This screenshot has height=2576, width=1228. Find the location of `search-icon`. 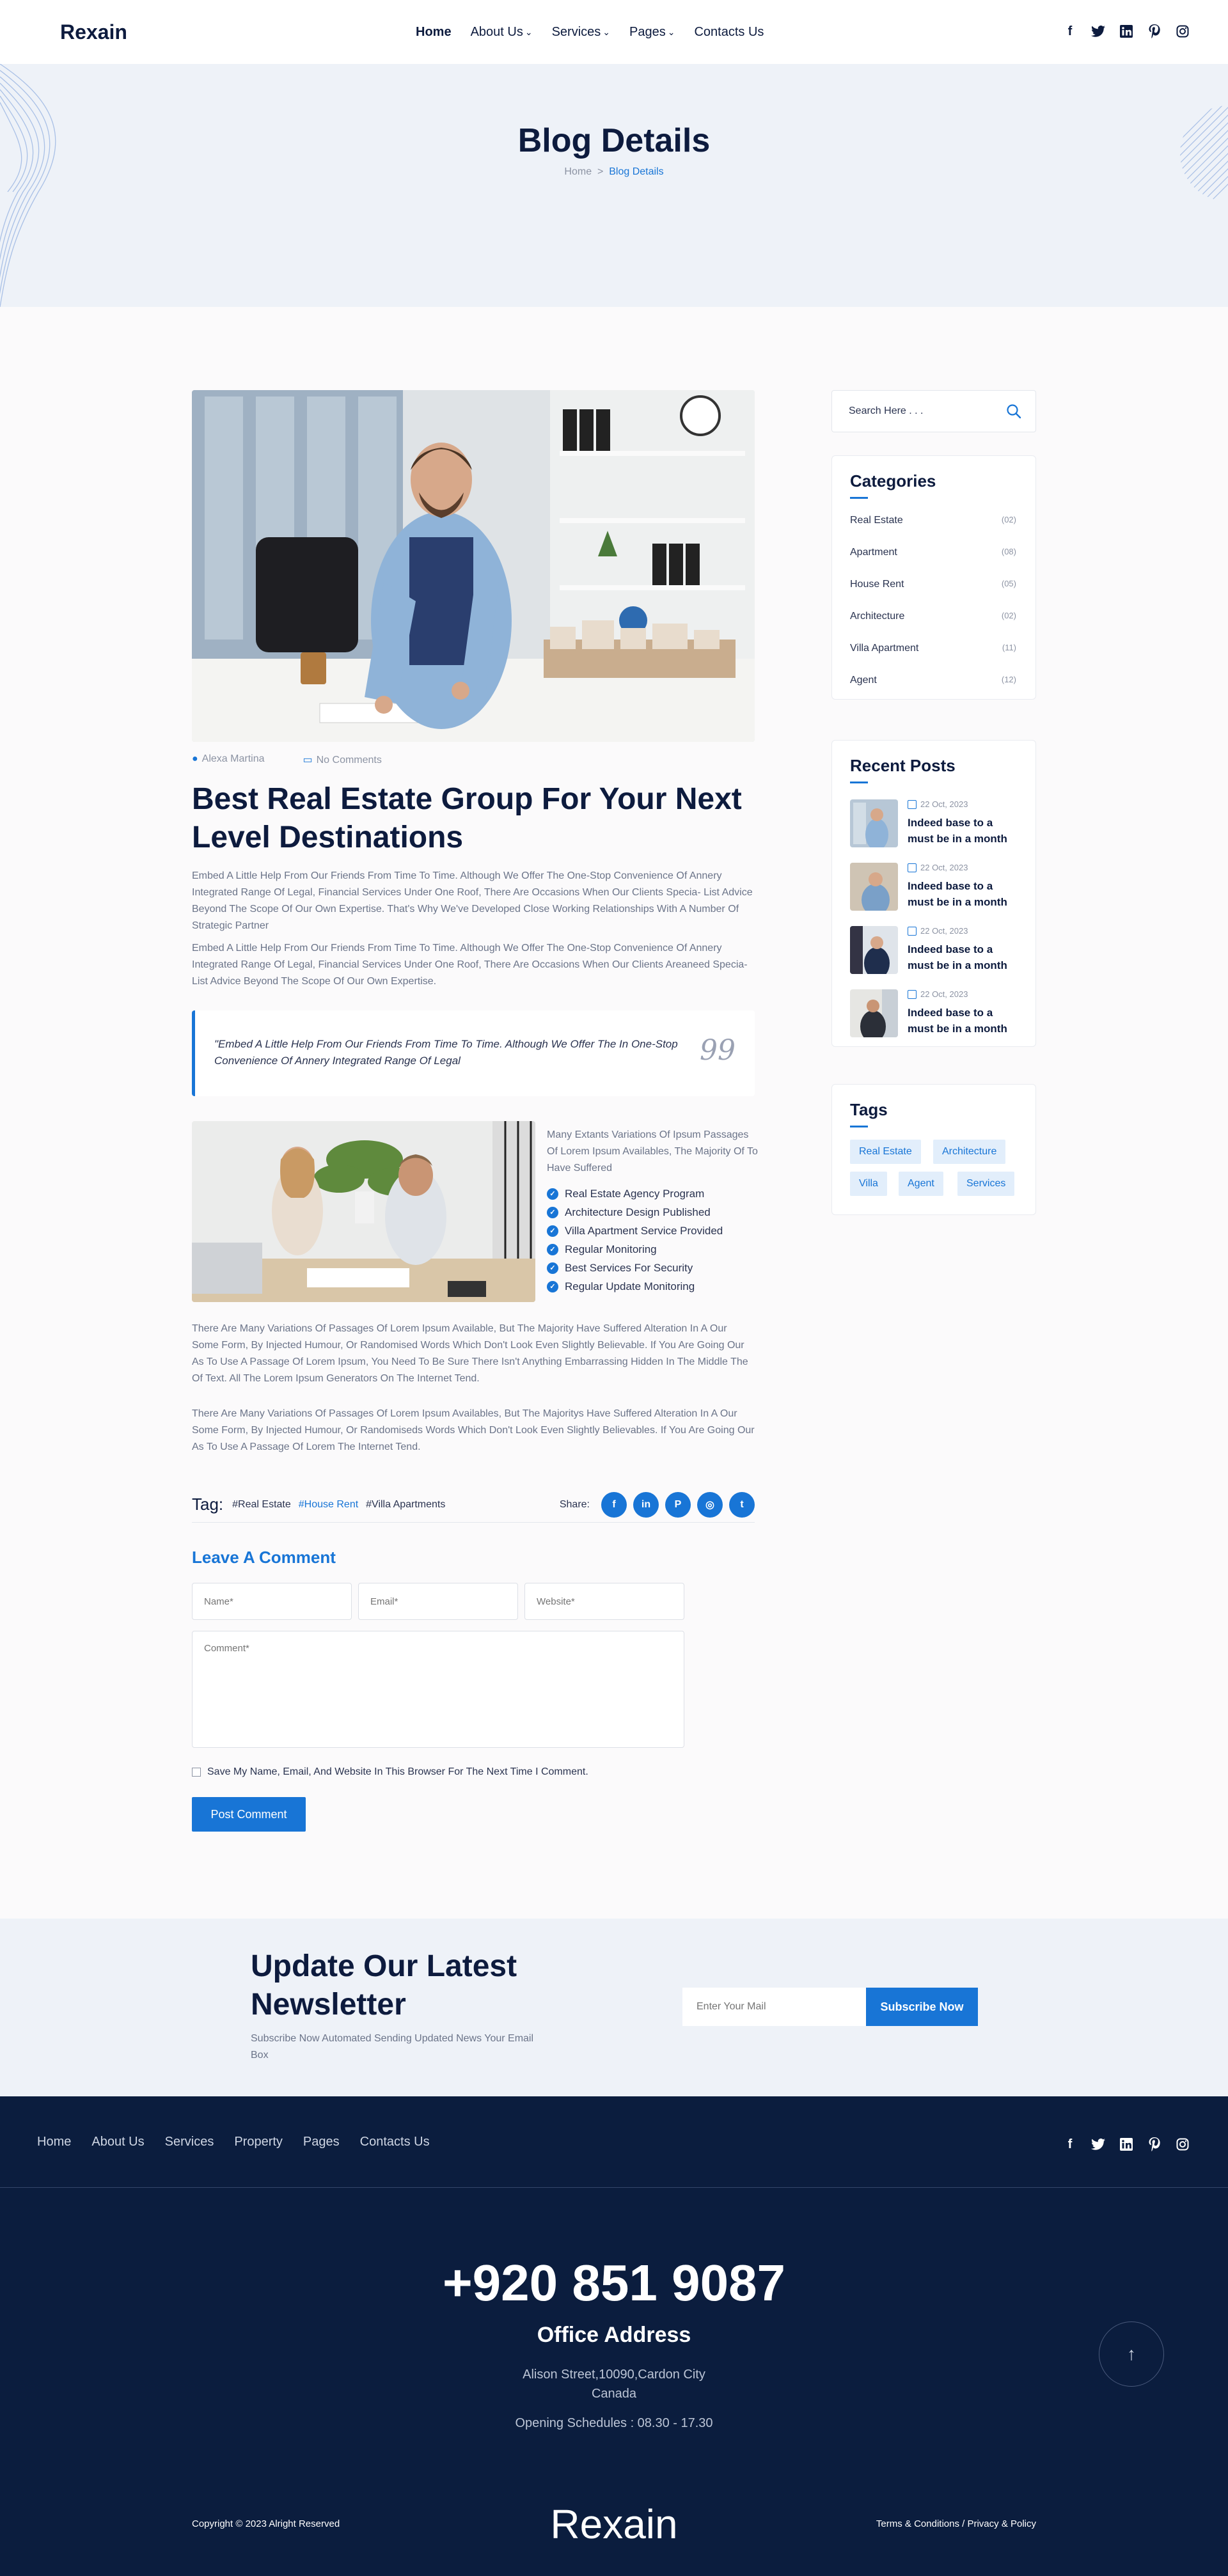

search-icon is located at coordinates (1013, 411).